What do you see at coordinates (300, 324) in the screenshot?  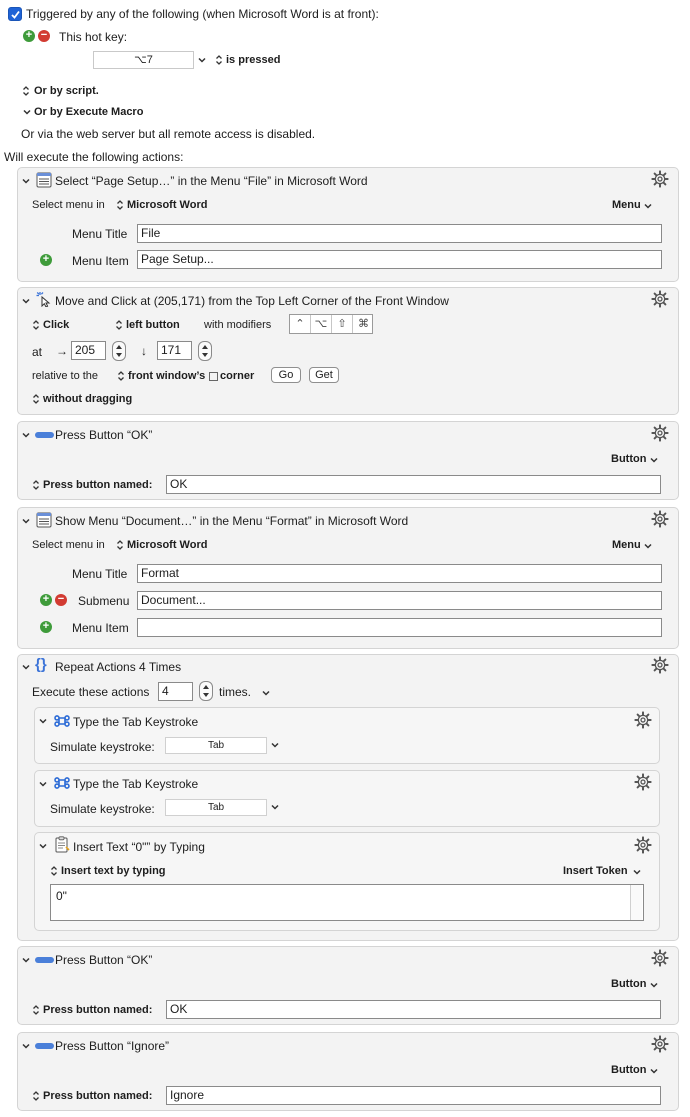 I see `control-modifier: ⌃` at bounding box center [300, 324].